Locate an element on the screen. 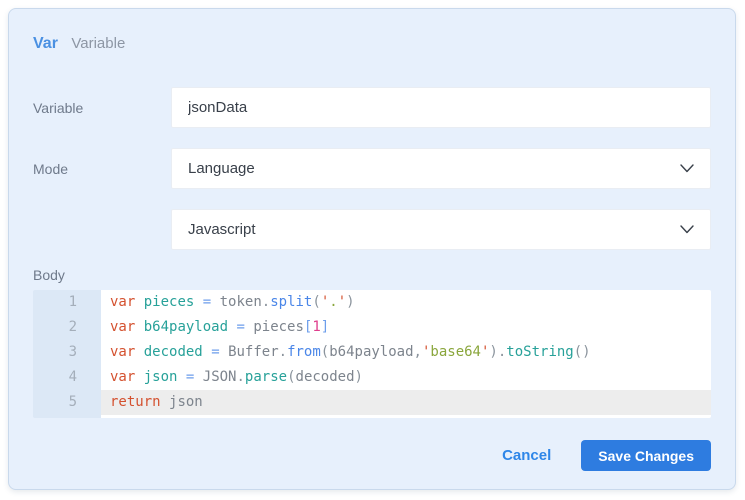 This screenshot has height=500, width=745. language-select: Javascript is located at coordinates (441, 229).